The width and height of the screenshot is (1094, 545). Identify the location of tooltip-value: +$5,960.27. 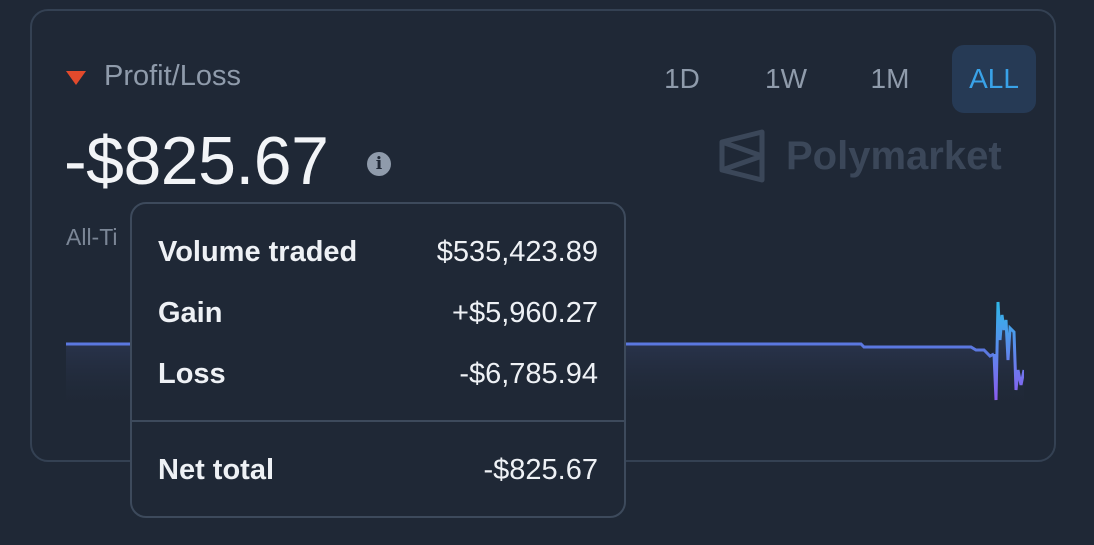
(525, 313).